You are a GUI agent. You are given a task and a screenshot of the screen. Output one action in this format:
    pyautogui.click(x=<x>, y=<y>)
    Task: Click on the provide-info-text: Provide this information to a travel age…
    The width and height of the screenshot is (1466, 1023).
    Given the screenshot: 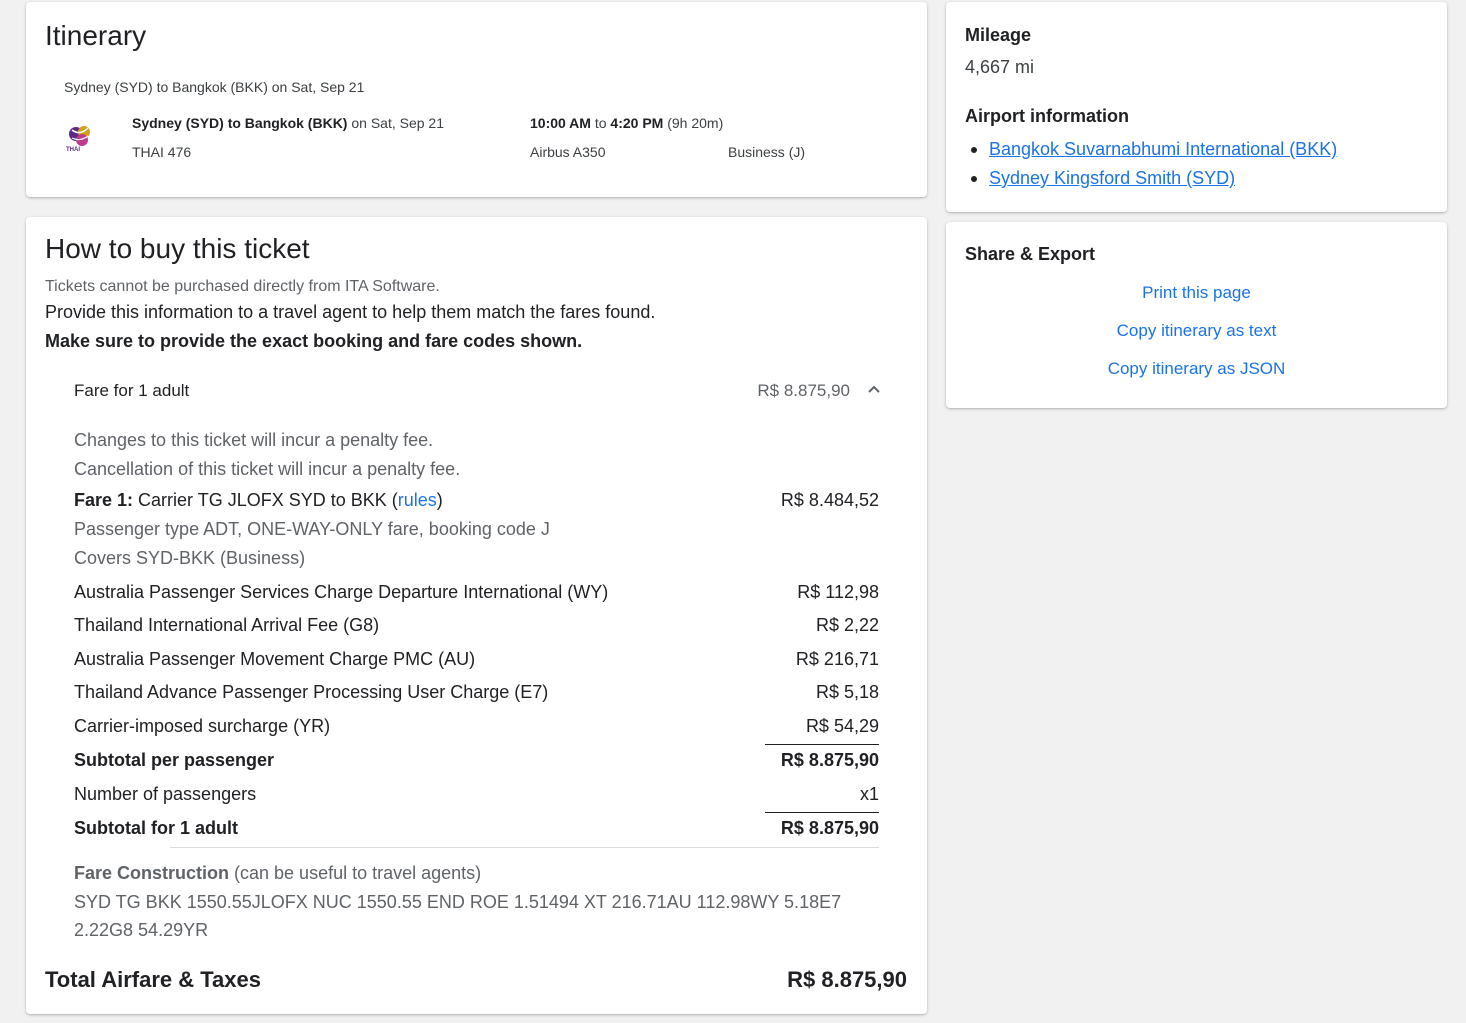 What is the action you would take?
    pyautogui.click(x=350, y=312)
    